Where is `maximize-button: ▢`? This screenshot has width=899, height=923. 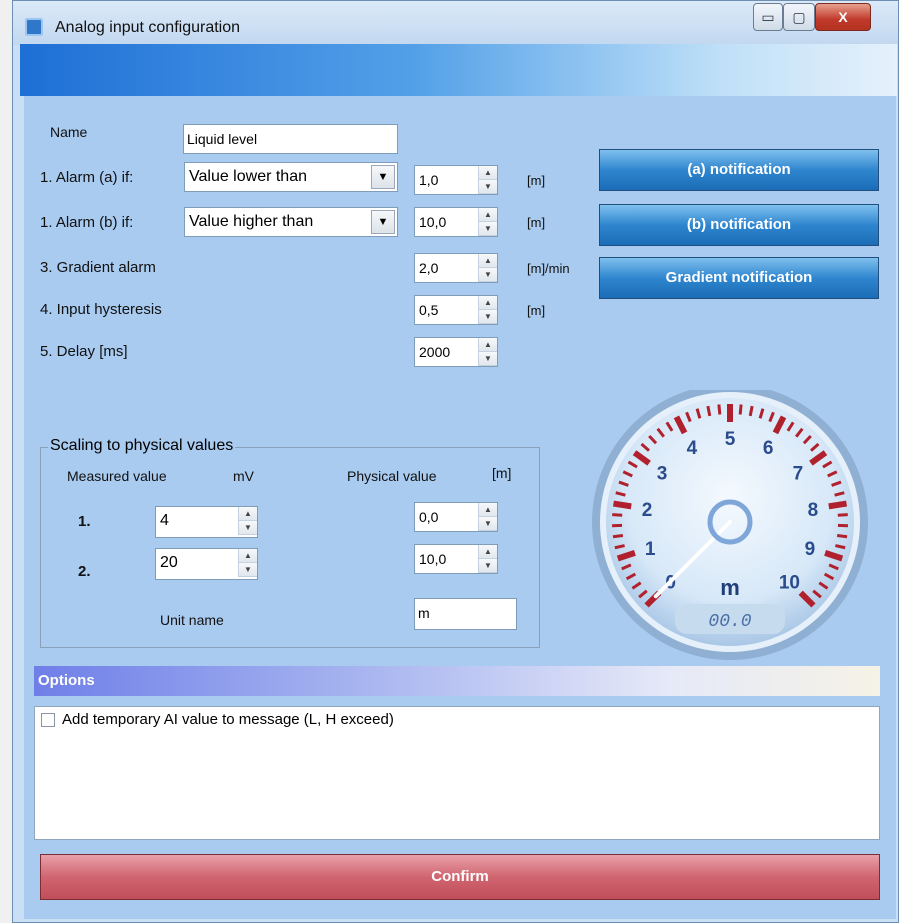 maximize-button: ▢ is located at coordinates (799, 17).